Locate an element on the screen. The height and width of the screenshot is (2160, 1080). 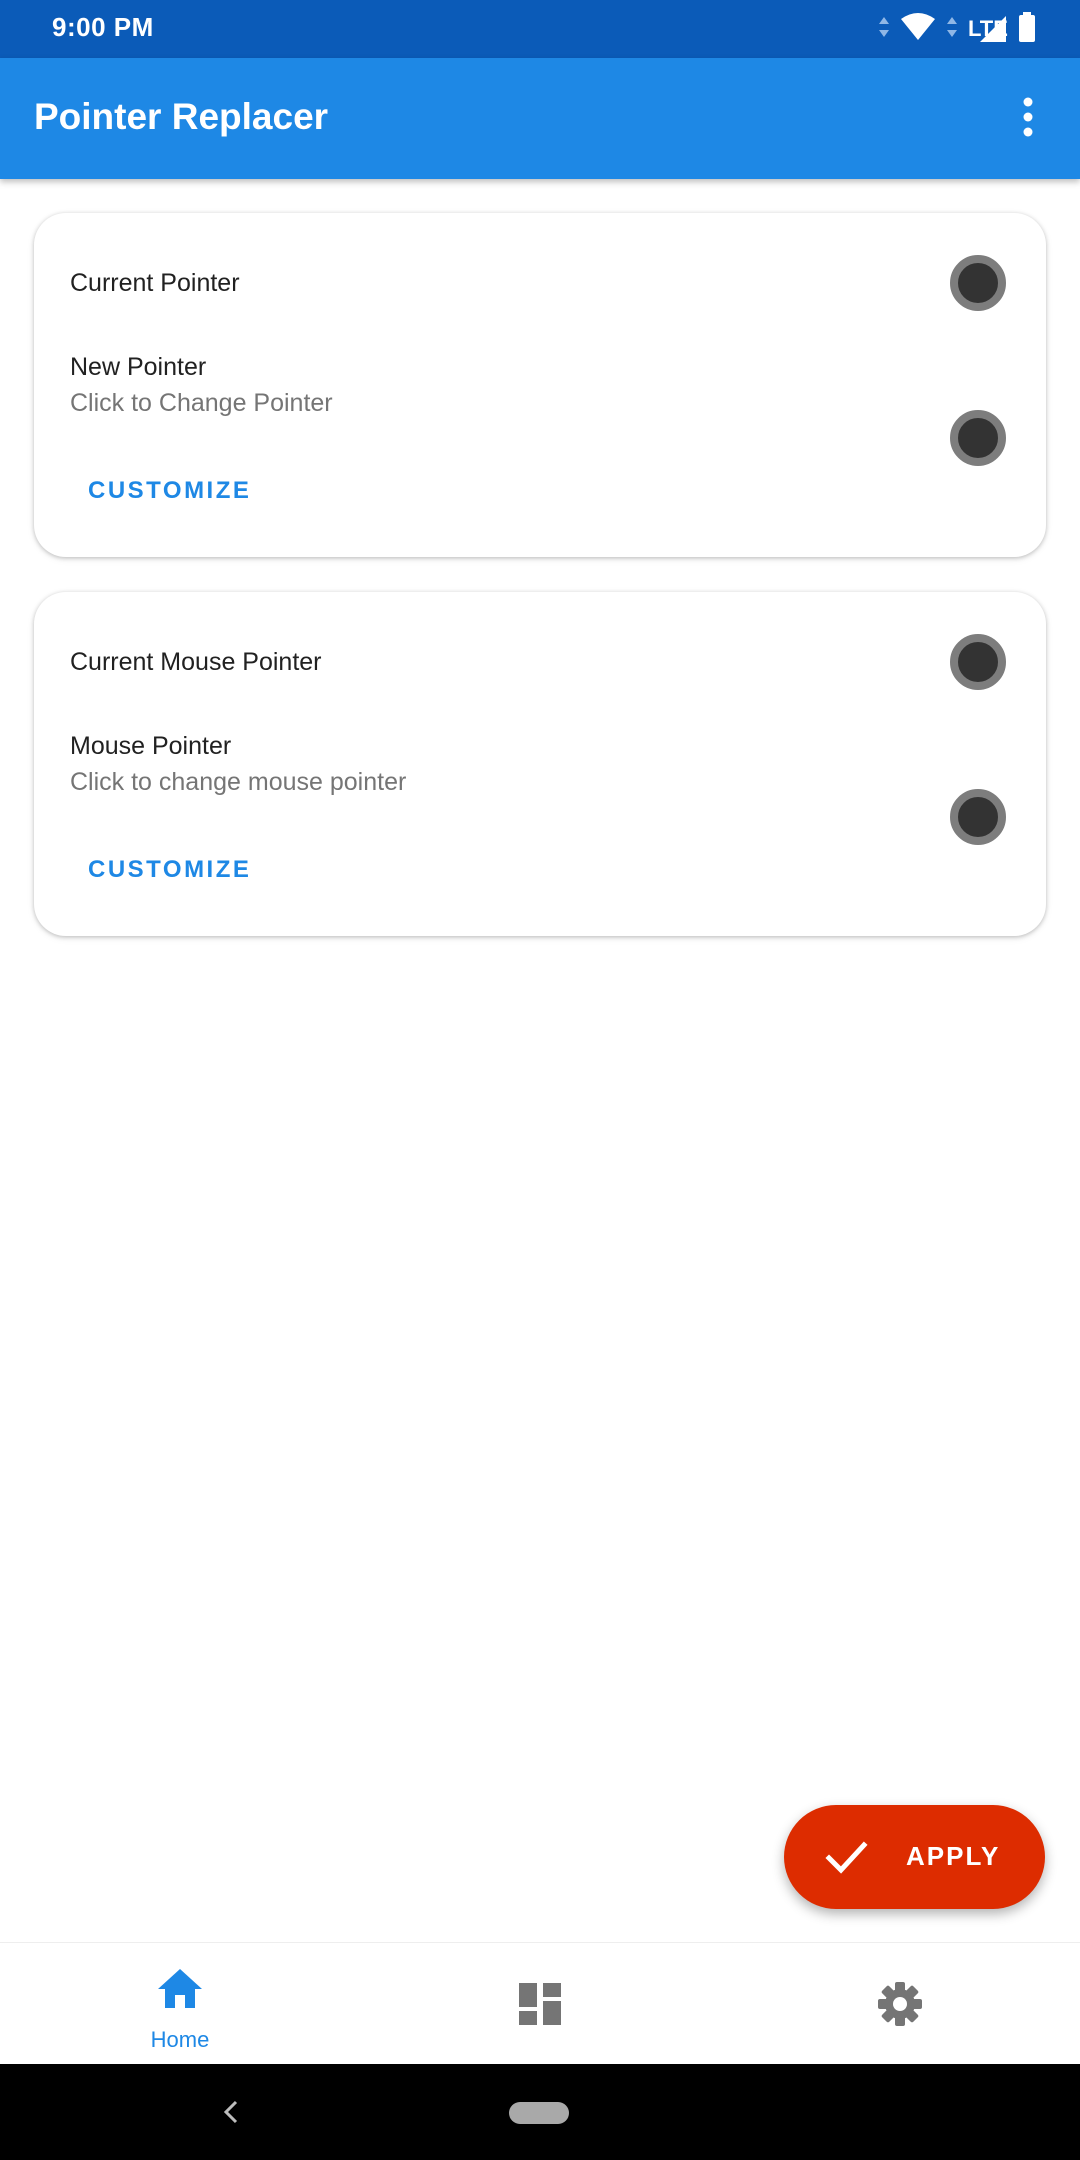
customize-mouse-pointer-button: CUSTOMIZE is located at coordinates (169, 870).